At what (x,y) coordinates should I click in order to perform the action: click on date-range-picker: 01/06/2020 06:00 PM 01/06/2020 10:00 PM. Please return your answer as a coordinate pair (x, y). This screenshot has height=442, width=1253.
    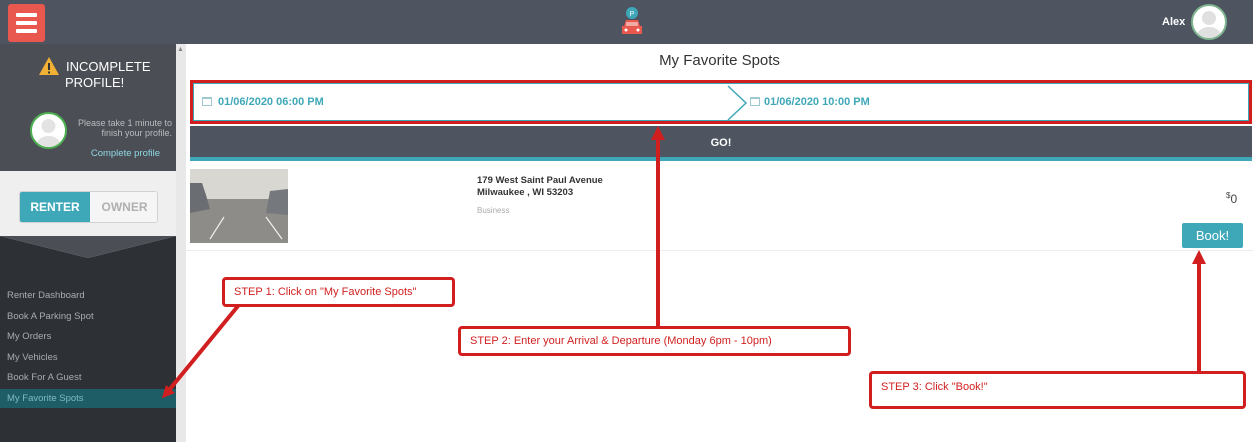
    Looking at the image, I should click on (721, 102).